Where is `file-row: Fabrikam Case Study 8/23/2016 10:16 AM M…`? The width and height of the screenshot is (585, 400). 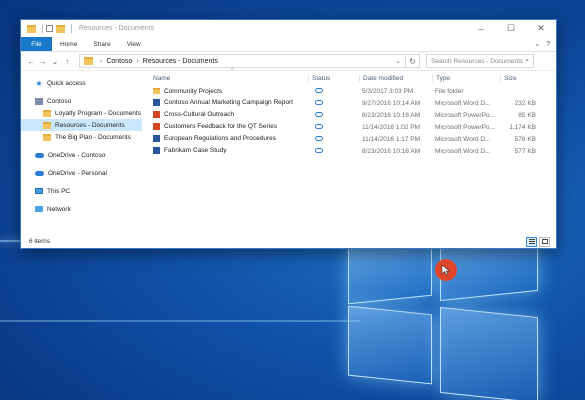 file-row: Fabrikam Case Study 8/23/2016 10:16 AM M… is located at coordinates (349, 151).